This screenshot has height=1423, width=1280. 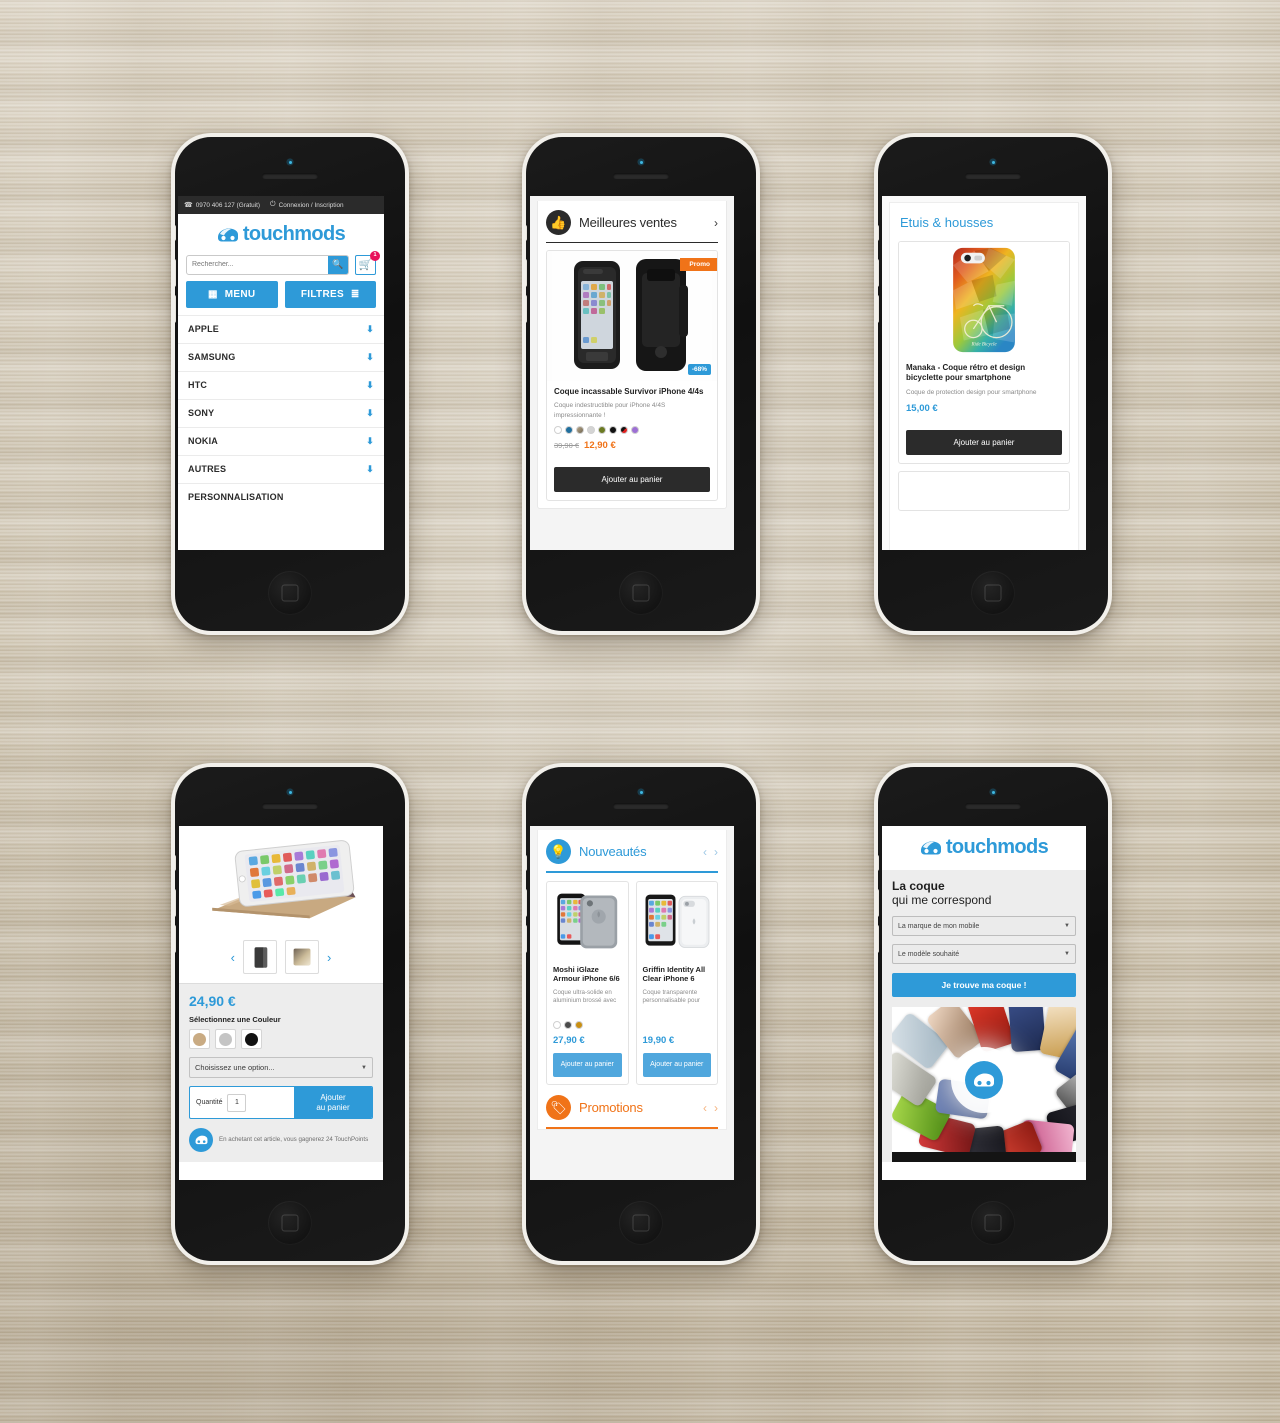 I want to click on filters-button: FILTRES ≣, so click(x=330, y=294).